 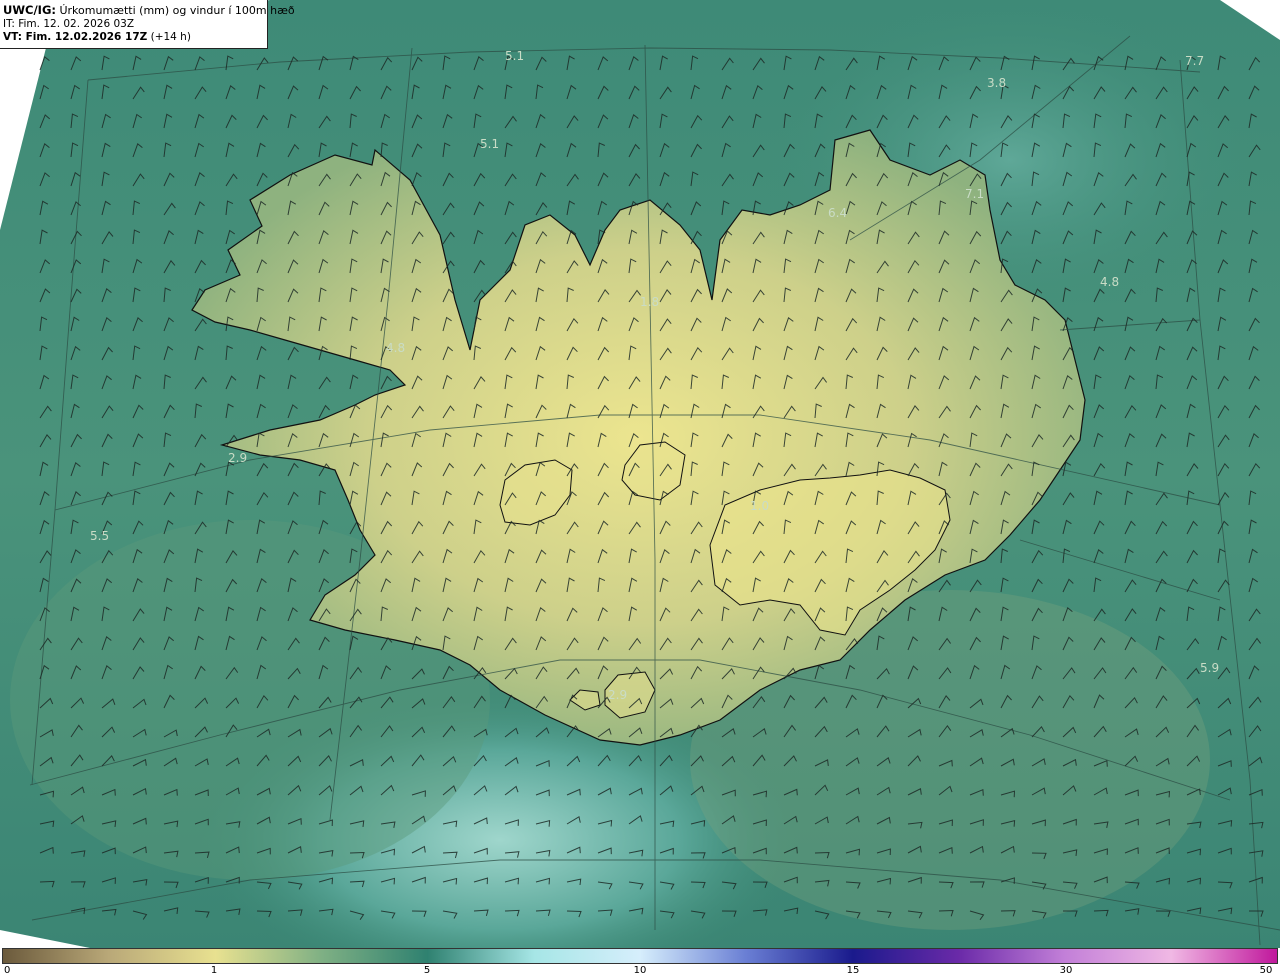 What do you see at coordinates (837, 213) in the screenshot?
I see `point-value-northeast-coast: 6.4` at bounding box center [837, 213].